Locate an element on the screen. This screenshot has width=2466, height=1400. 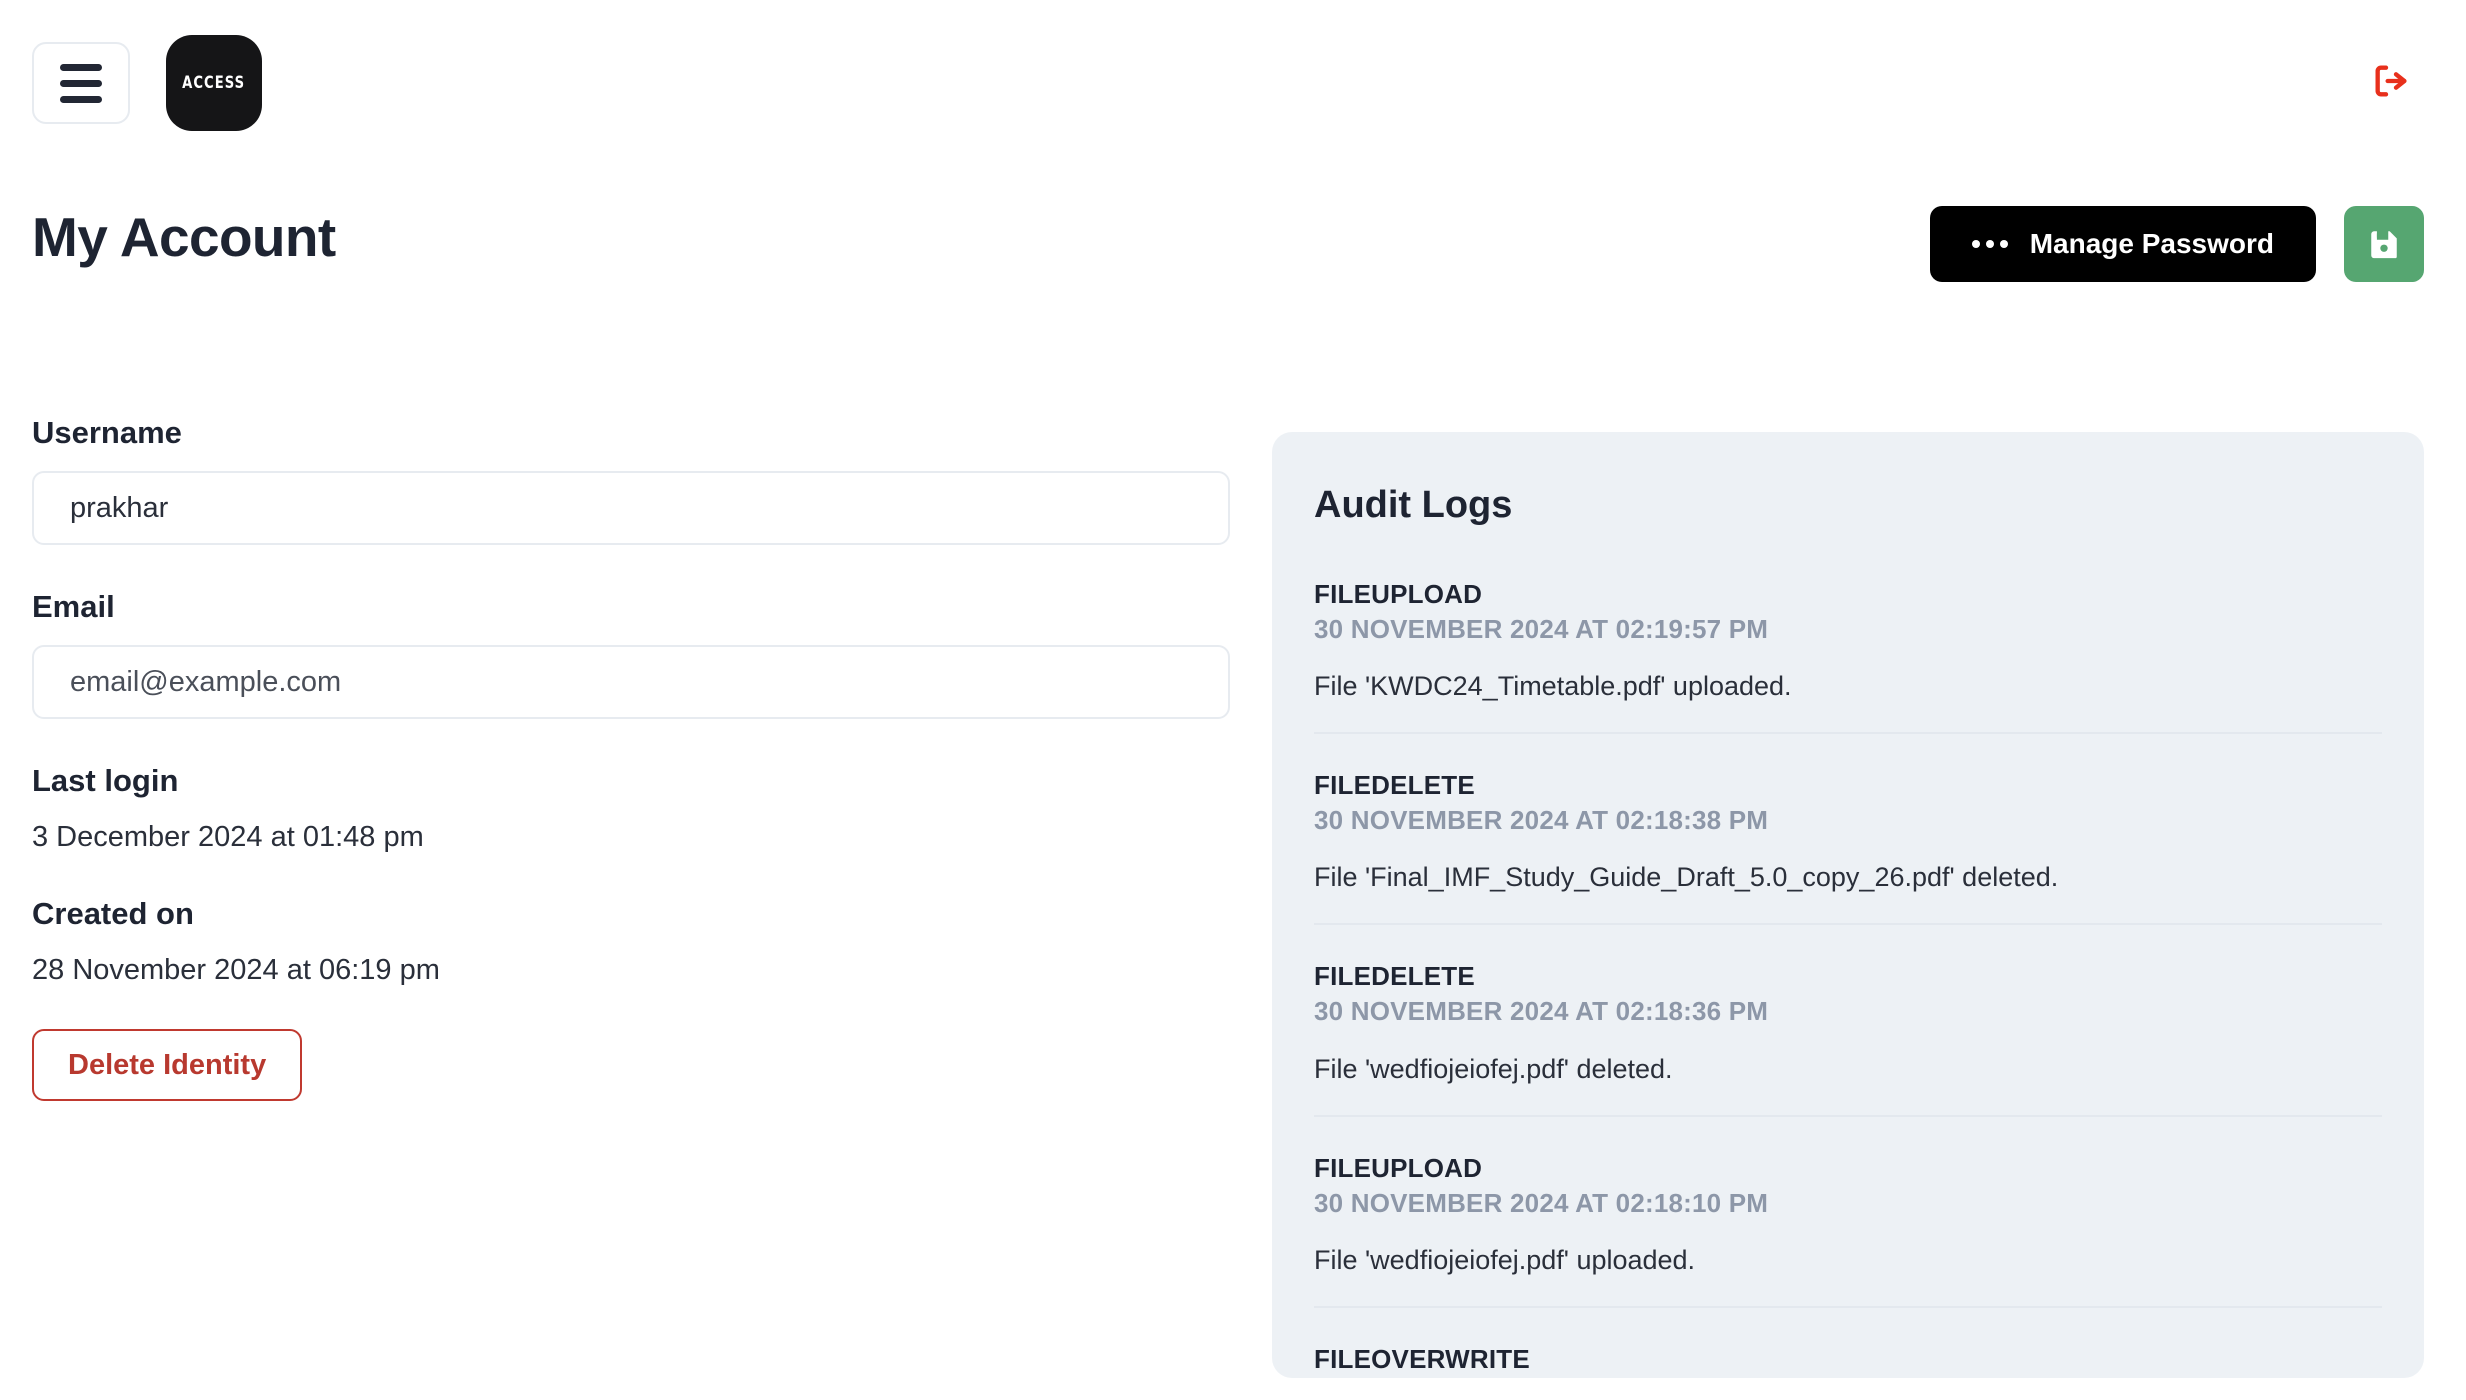
three-dots-icon is located at coordinates (1989, 244).